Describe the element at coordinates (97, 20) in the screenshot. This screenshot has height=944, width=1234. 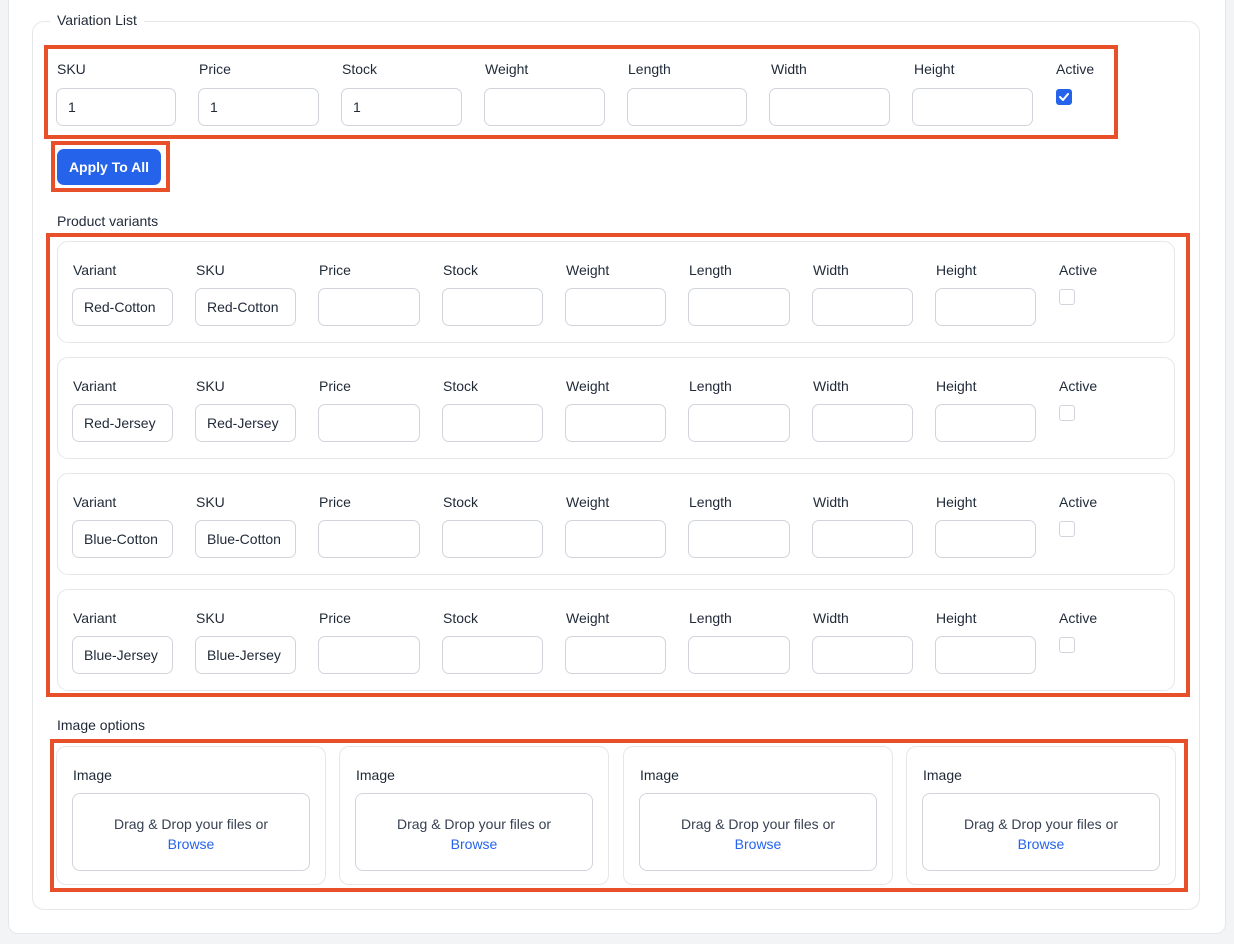
I see `variation-list-legend: Variation List` at that location.